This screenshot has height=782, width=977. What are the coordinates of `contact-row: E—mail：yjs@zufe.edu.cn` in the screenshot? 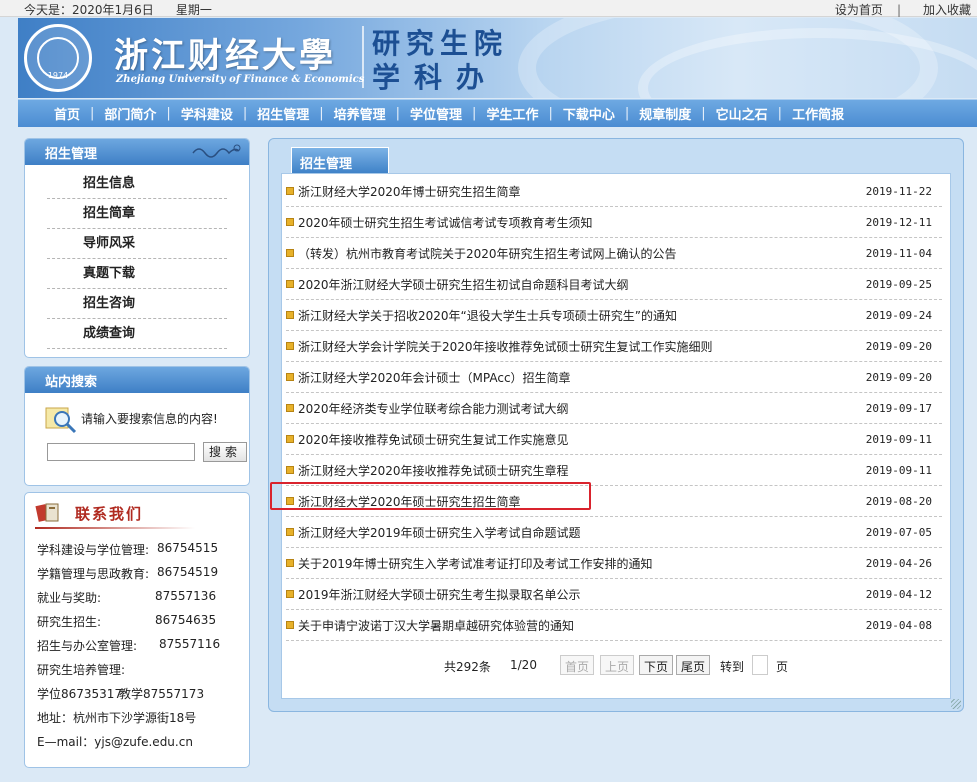 It's located at (137, 741).